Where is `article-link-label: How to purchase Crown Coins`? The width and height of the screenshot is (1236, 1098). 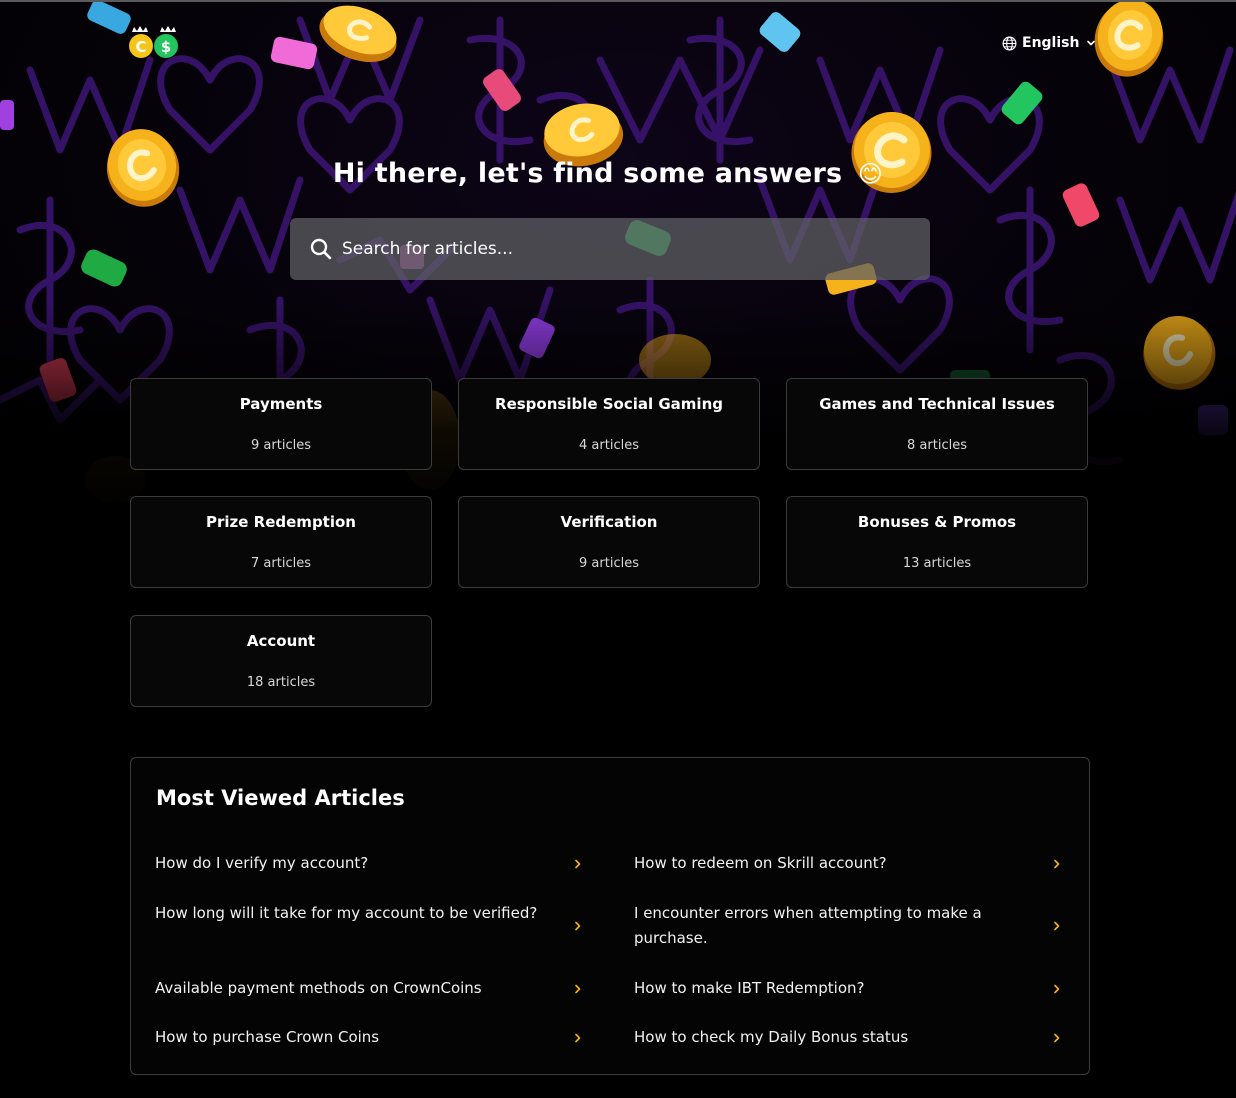 article-link-label: How to purchase Crown Coins is located at coordinates (267, 1037).